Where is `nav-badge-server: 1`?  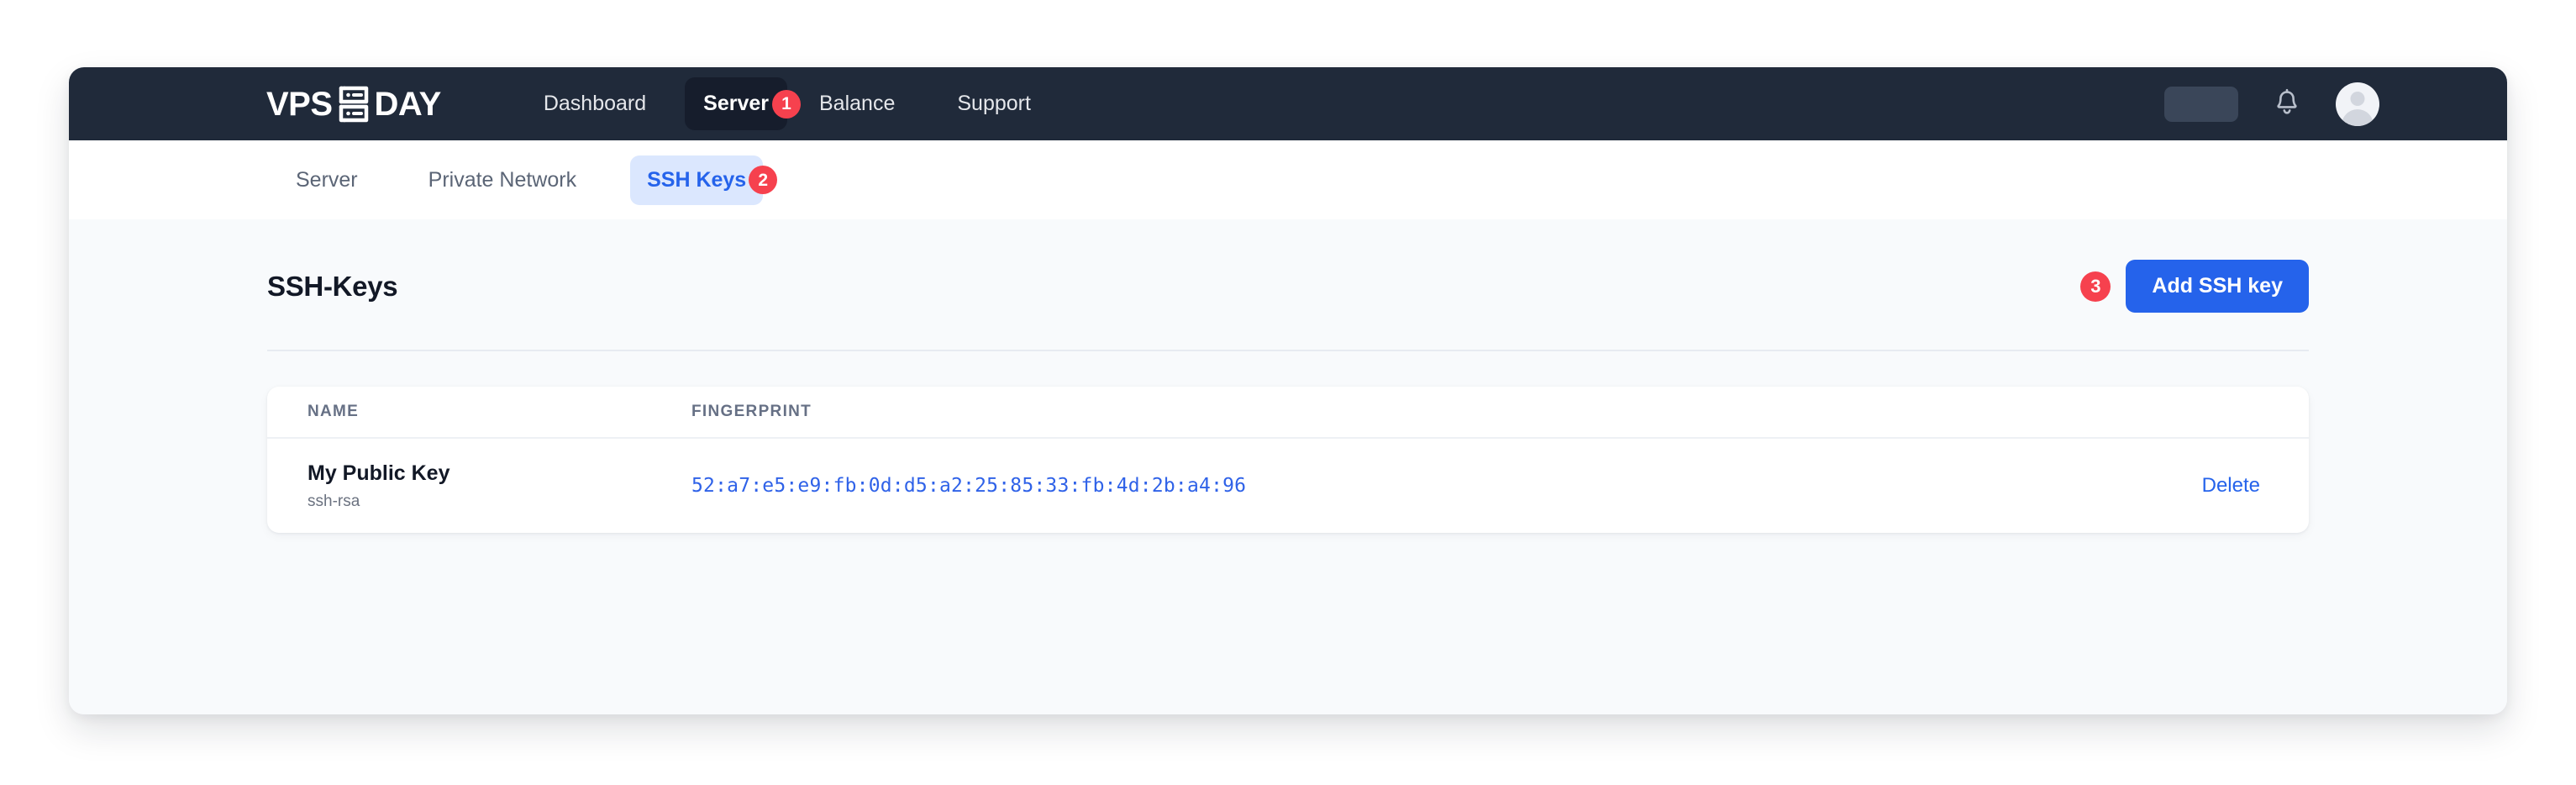
nav-badge-server: 1 is located at coordinates (786, 104).